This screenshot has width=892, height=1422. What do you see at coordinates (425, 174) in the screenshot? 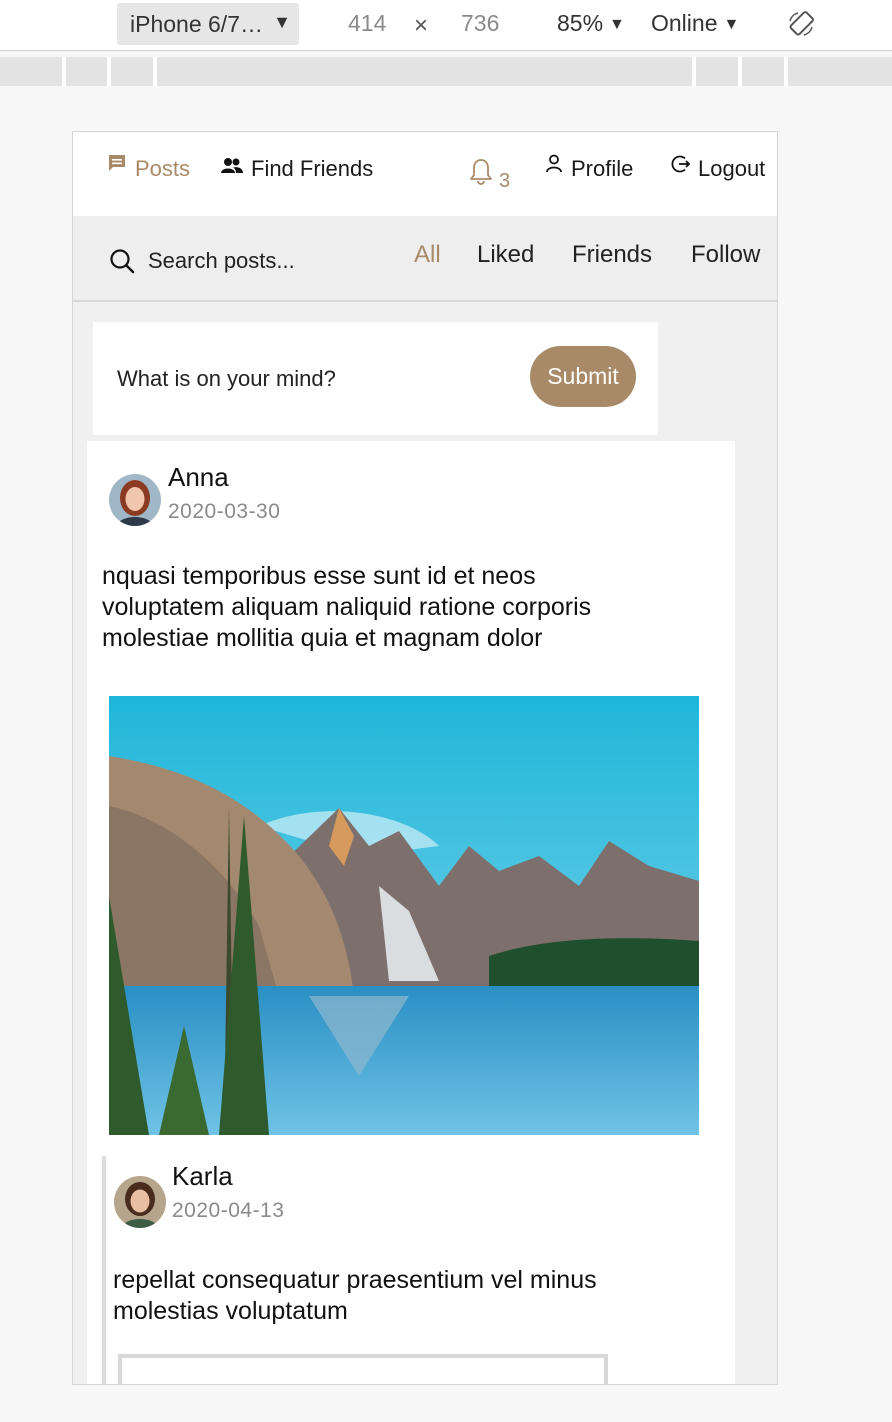
I see `top-navigation: Posts Find Friends 3 Profile Logout` at bounding box center [425, 174].